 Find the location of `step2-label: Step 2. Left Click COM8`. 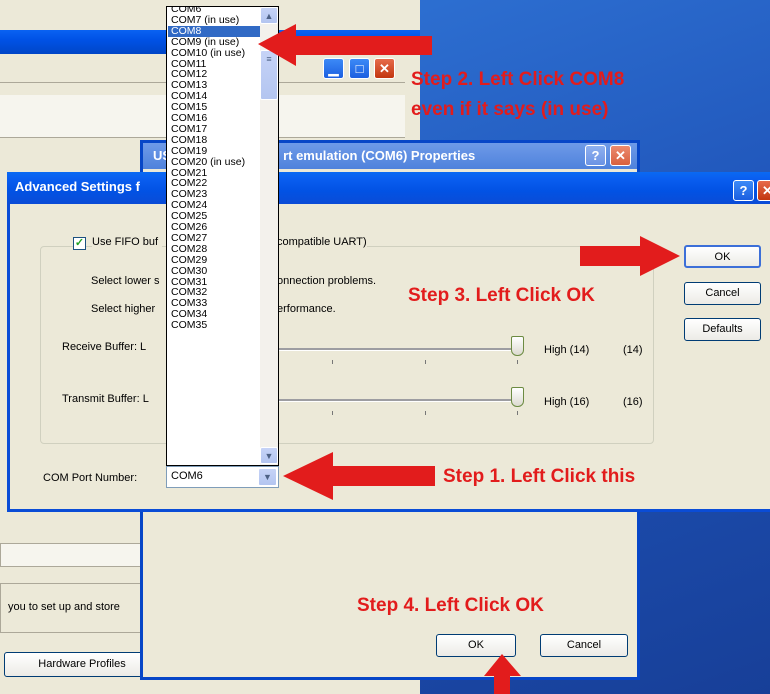

step2-label: Step 2. Left Click COM8 is located at coordinates (518, 79).